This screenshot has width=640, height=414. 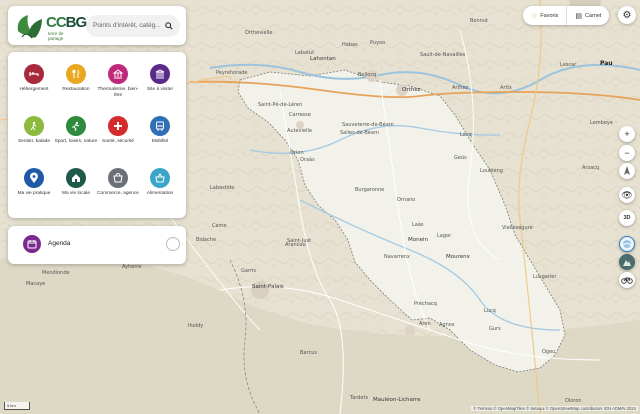 I want to click on ccbg-logo: CCBG terre de partage, so click(x=50, y=26).